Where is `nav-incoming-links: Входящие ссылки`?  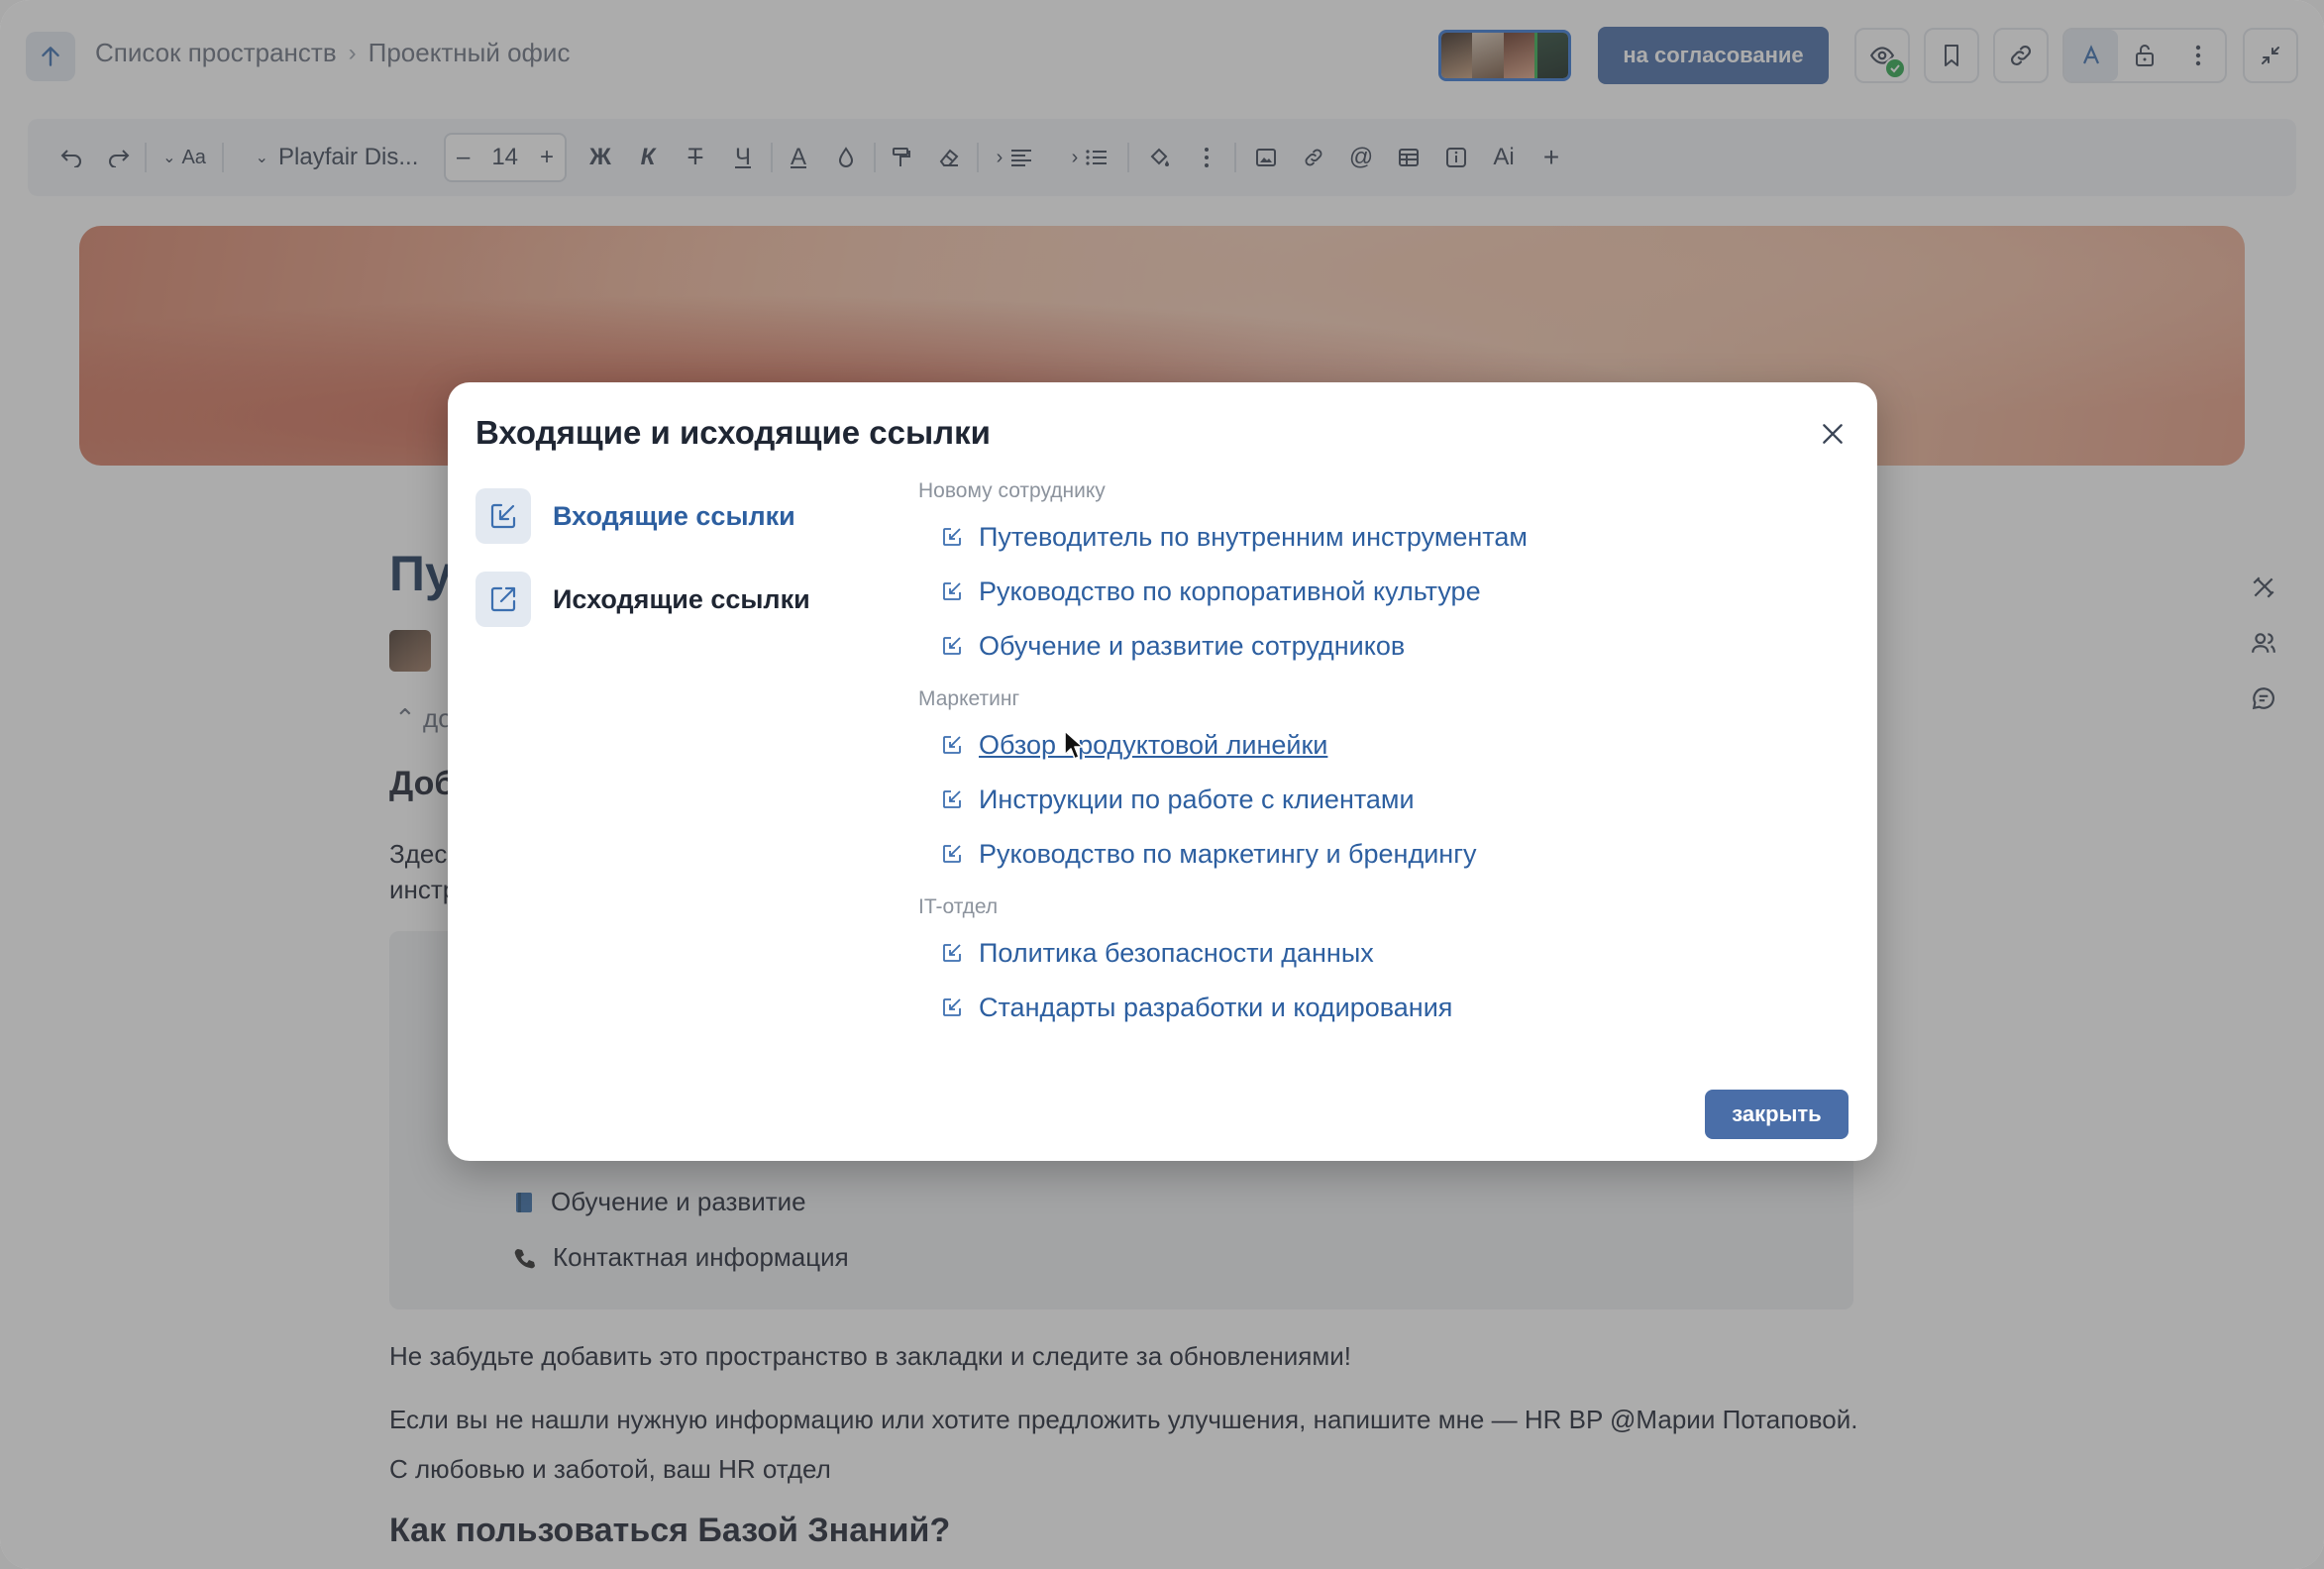 nav-incoming-links: Входящие ссылки is located at coordinates (664, 516).